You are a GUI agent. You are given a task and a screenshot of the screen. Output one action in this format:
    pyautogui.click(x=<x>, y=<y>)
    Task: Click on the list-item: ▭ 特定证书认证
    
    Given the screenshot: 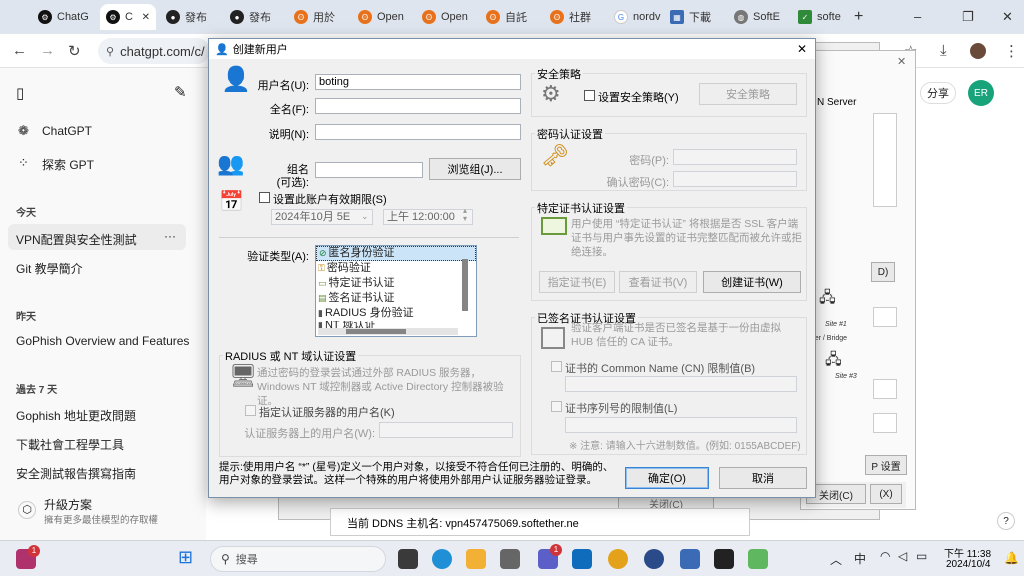 What is the action you would take?
    pyautogui.click(x=396, y=283)
    